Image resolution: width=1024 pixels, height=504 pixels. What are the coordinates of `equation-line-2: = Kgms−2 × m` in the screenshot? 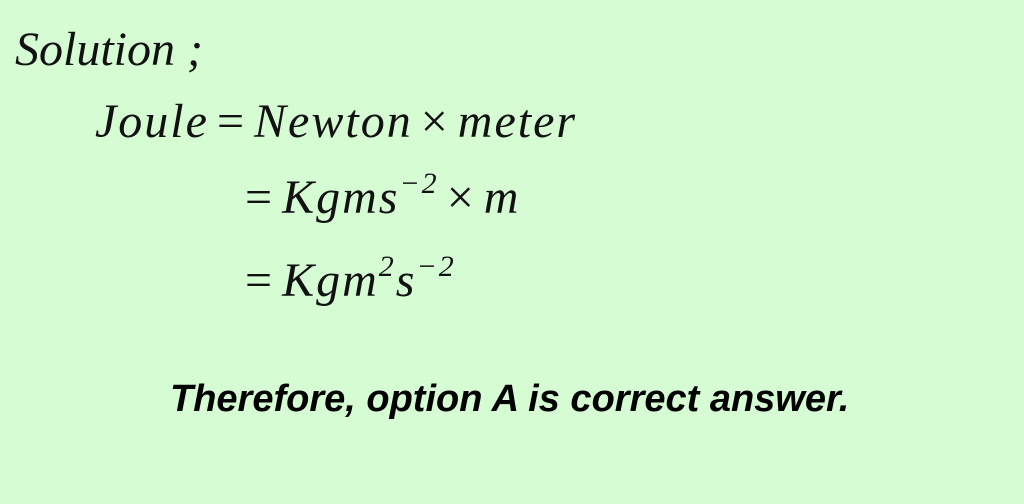 It's located at (383, 196).